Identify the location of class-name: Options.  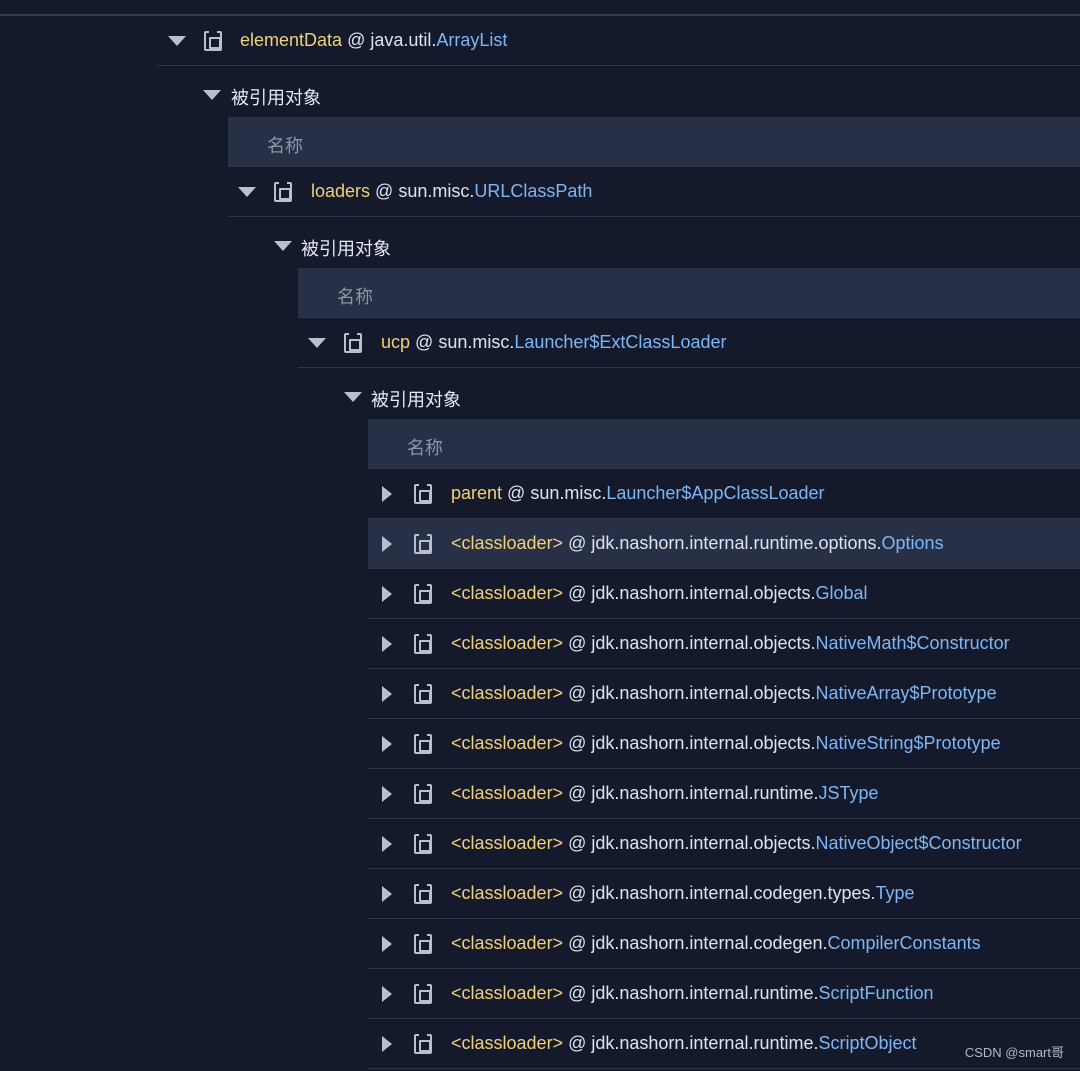
(912, 543).